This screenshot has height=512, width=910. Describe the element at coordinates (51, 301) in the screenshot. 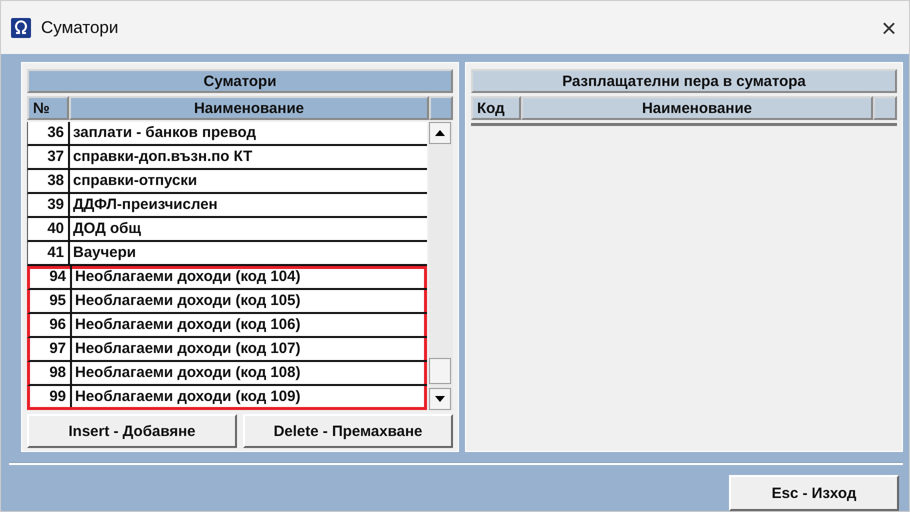

I see `number-cell: 95` at that location.